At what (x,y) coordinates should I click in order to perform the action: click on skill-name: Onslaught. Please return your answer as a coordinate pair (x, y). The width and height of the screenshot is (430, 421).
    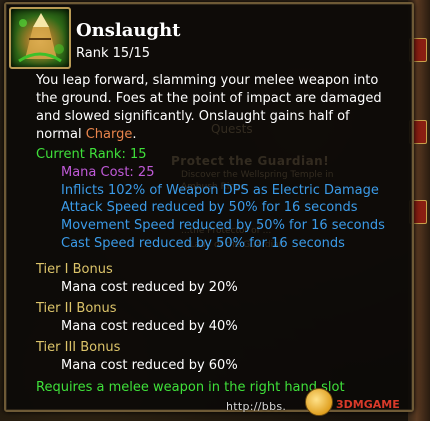
    Looking at the image, I should click on (128, 30).